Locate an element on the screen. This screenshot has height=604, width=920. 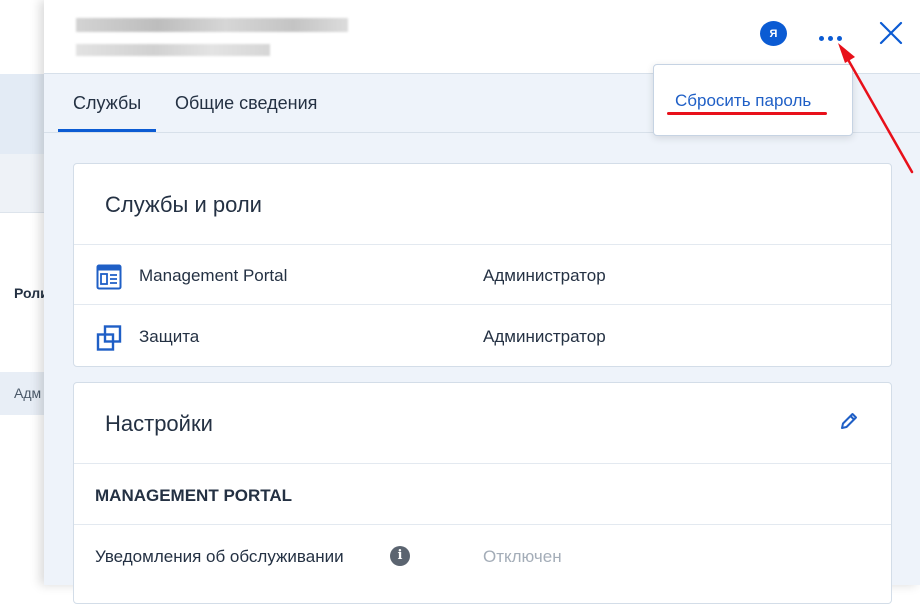
background-page: Роли Адм is located at coordinates (22, 292).